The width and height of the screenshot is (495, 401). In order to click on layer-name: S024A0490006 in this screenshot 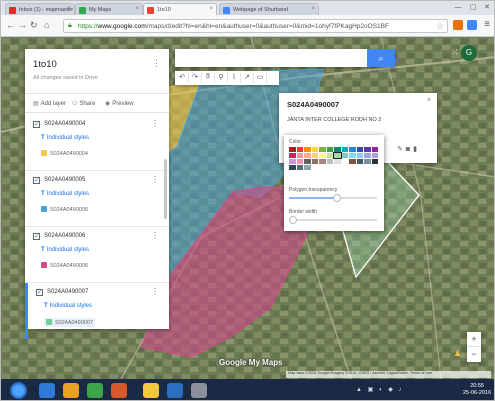, I will do `click(64, 236)`.